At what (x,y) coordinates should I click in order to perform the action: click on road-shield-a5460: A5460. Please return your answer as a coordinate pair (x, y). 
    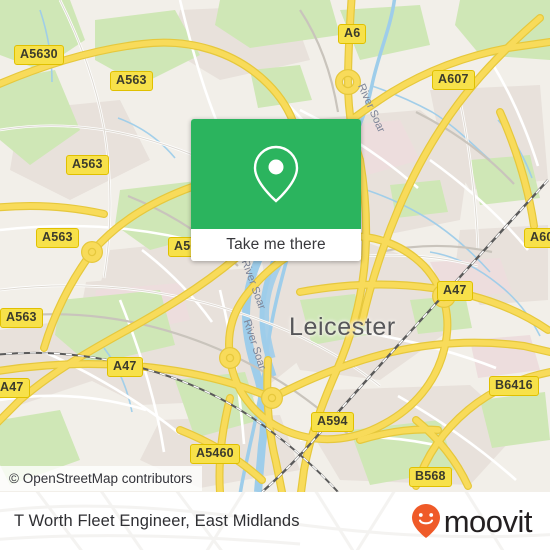
    Looking at the image, I should click on (215, 454).